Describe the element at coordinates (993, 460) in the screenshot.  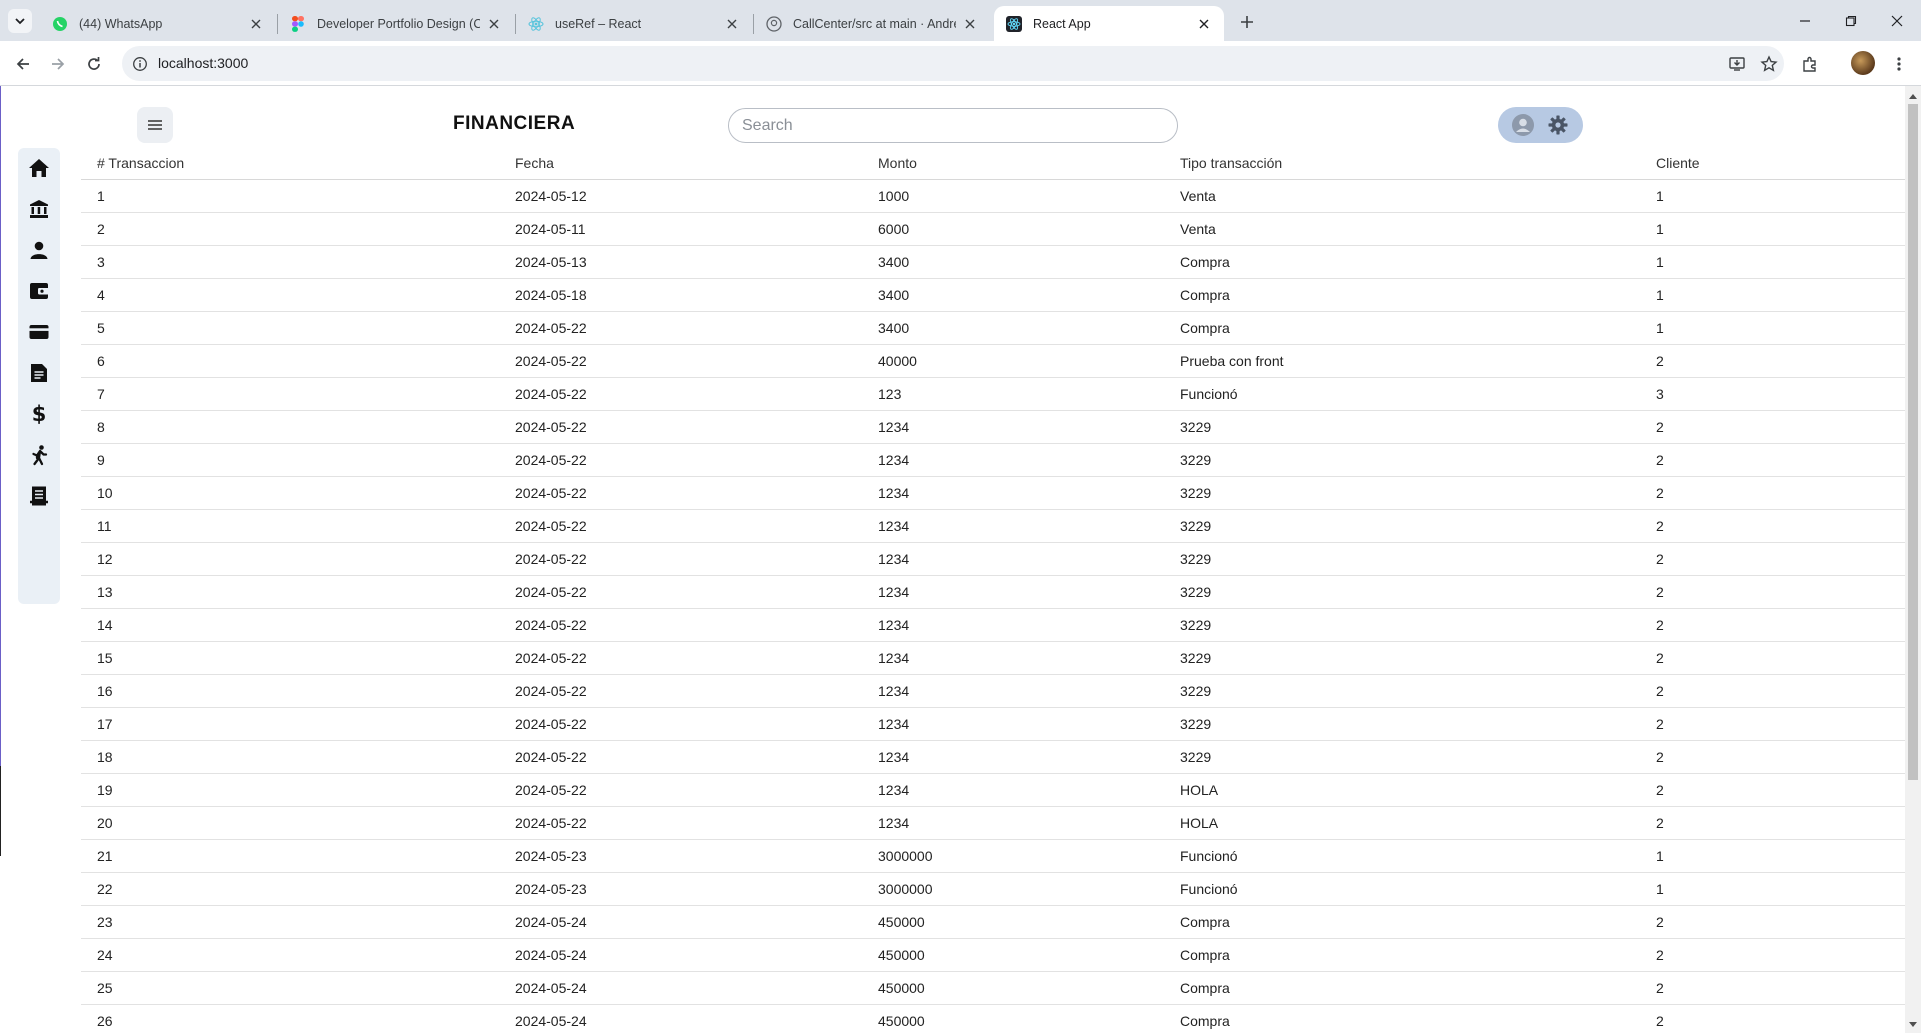
I see `table-row: 9 2024-05-22 1234 3229 2` at that location.